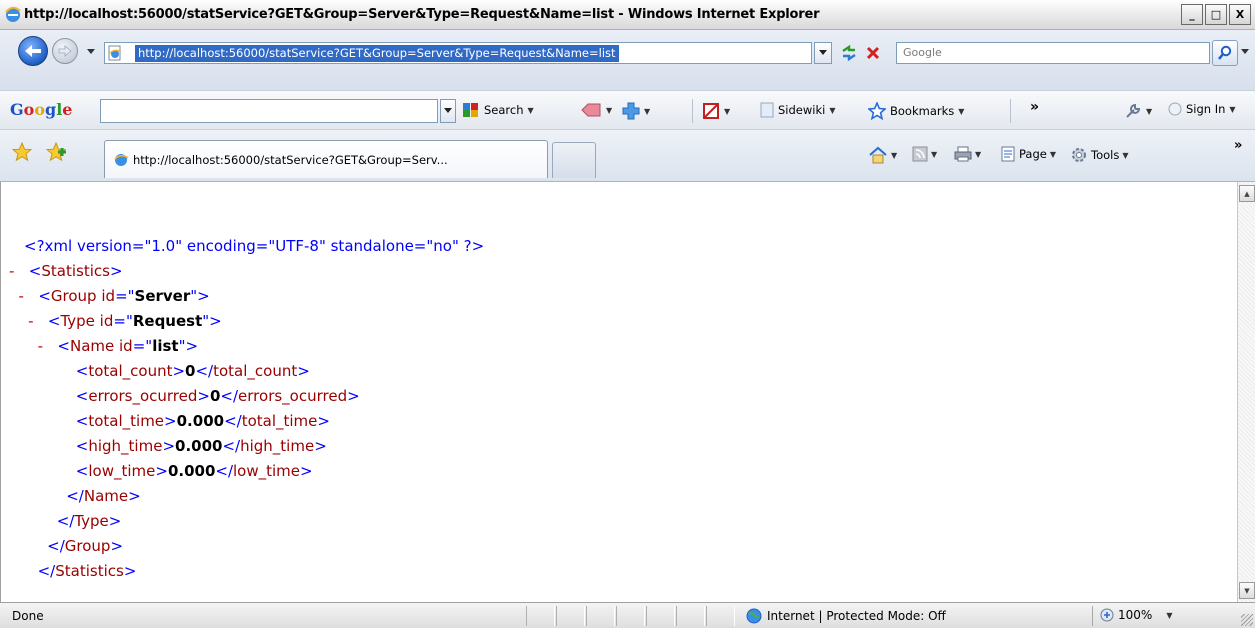  I want to click on xml-line-statistics-open: - <Statistics>, so click(246, 271).